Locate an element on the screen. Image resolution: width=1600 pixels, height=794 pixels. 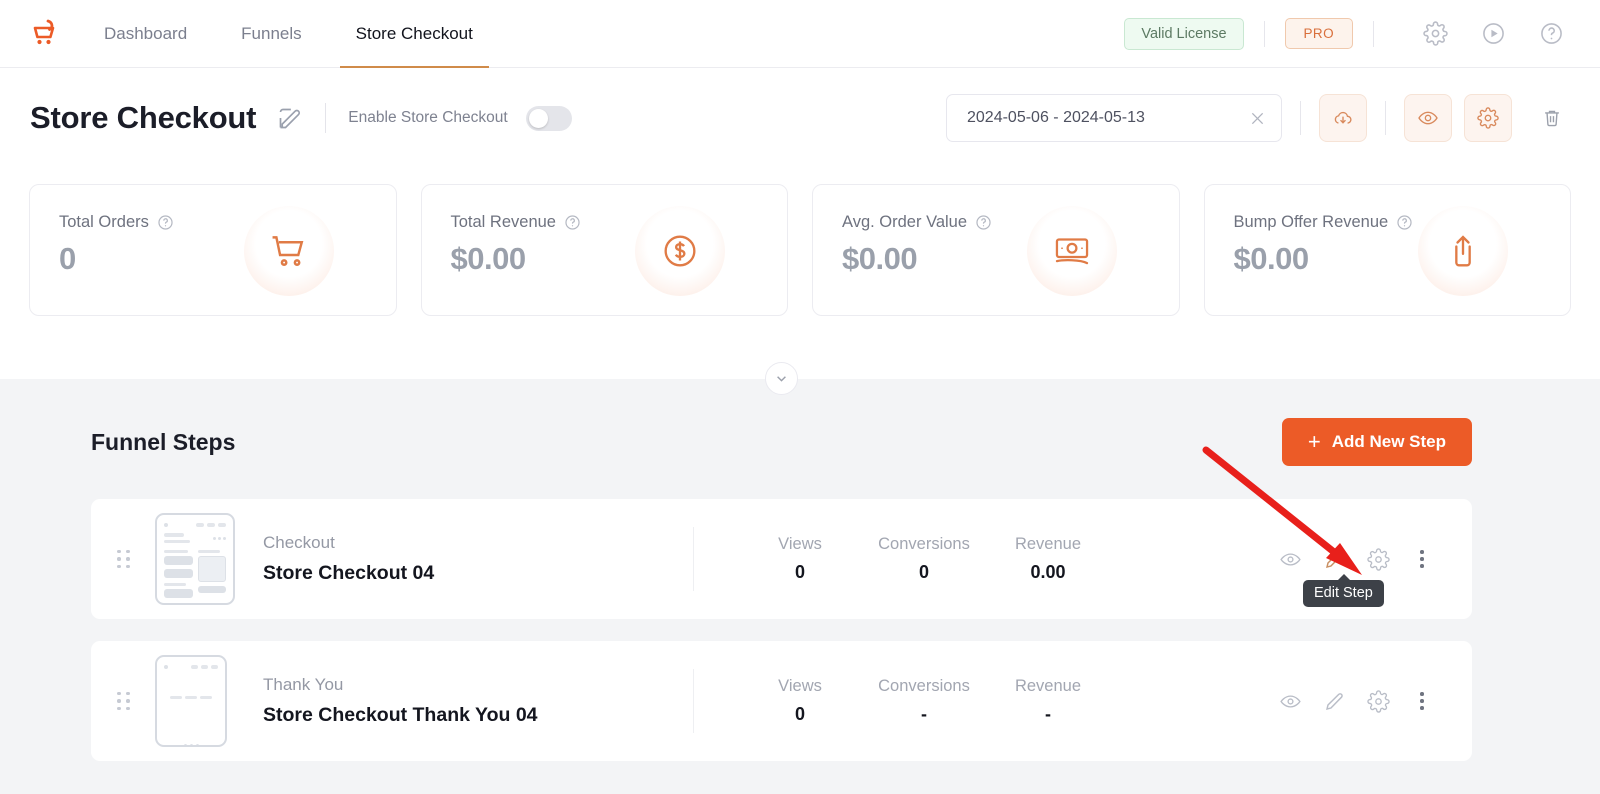
step-metrics: Views 0 Conversions 0 Revenue 0.00 is located at coordinates (901, 559).